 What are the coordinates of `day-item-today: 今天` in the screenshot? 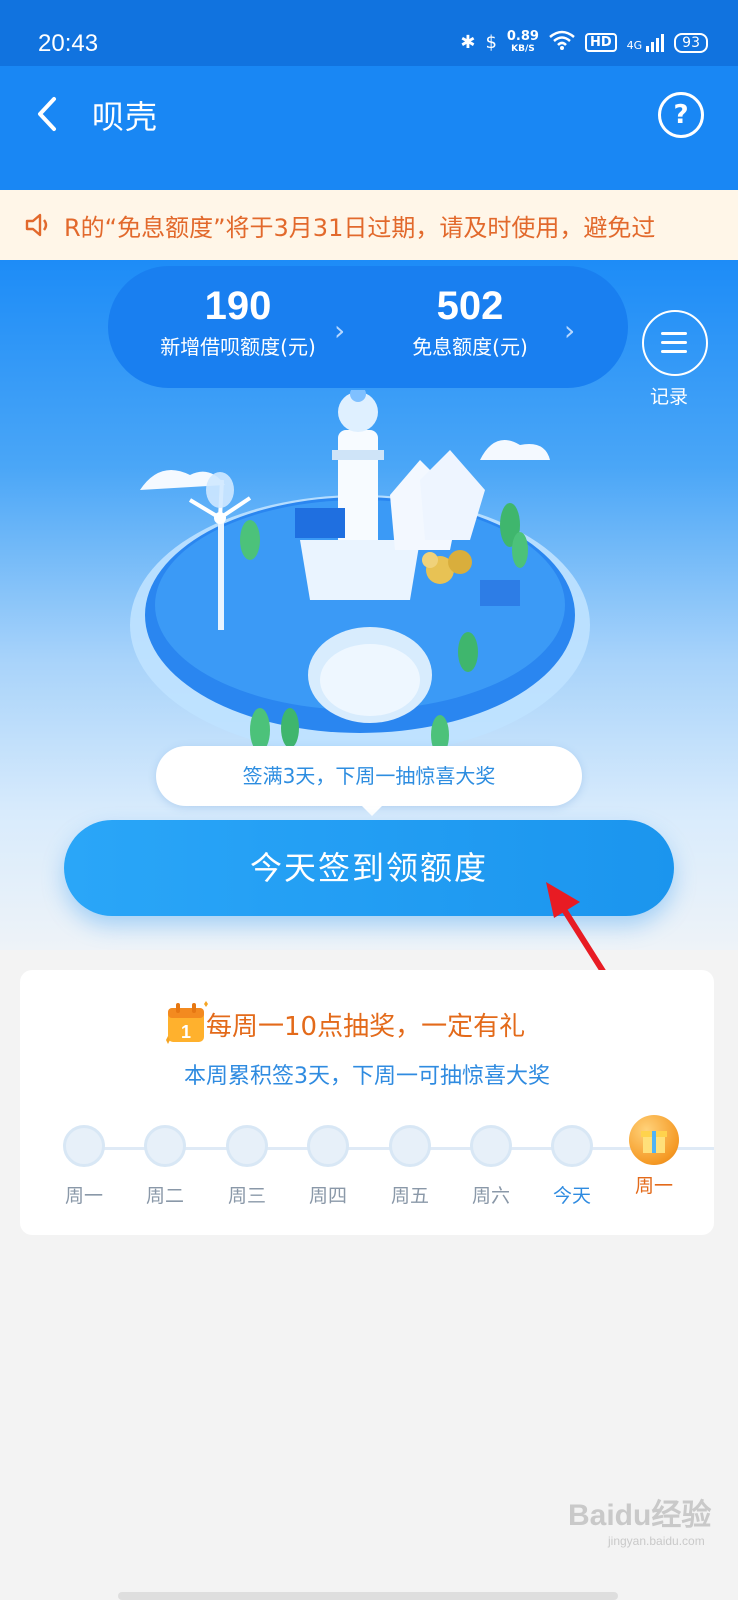 It's located at (572, 1166).